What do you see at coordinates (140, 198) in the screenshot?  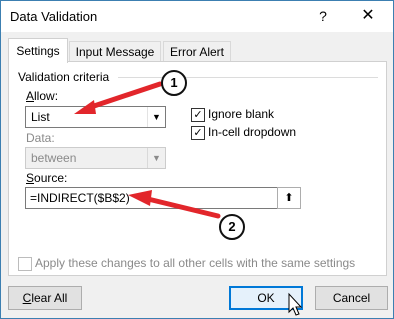 I see `arrow-2-head` at bounding box center [140, 198].